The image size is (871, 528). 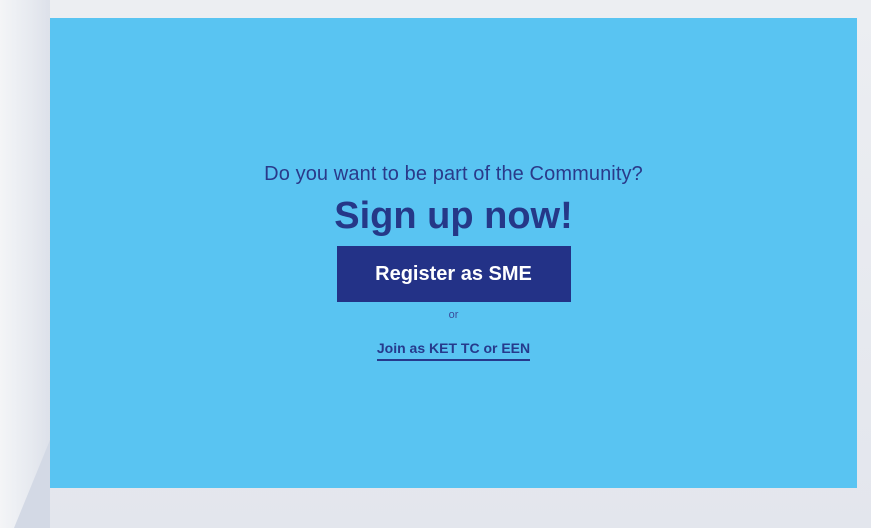 I want to click on register-sme-button: Register as SME, so click(x=453, y=274).